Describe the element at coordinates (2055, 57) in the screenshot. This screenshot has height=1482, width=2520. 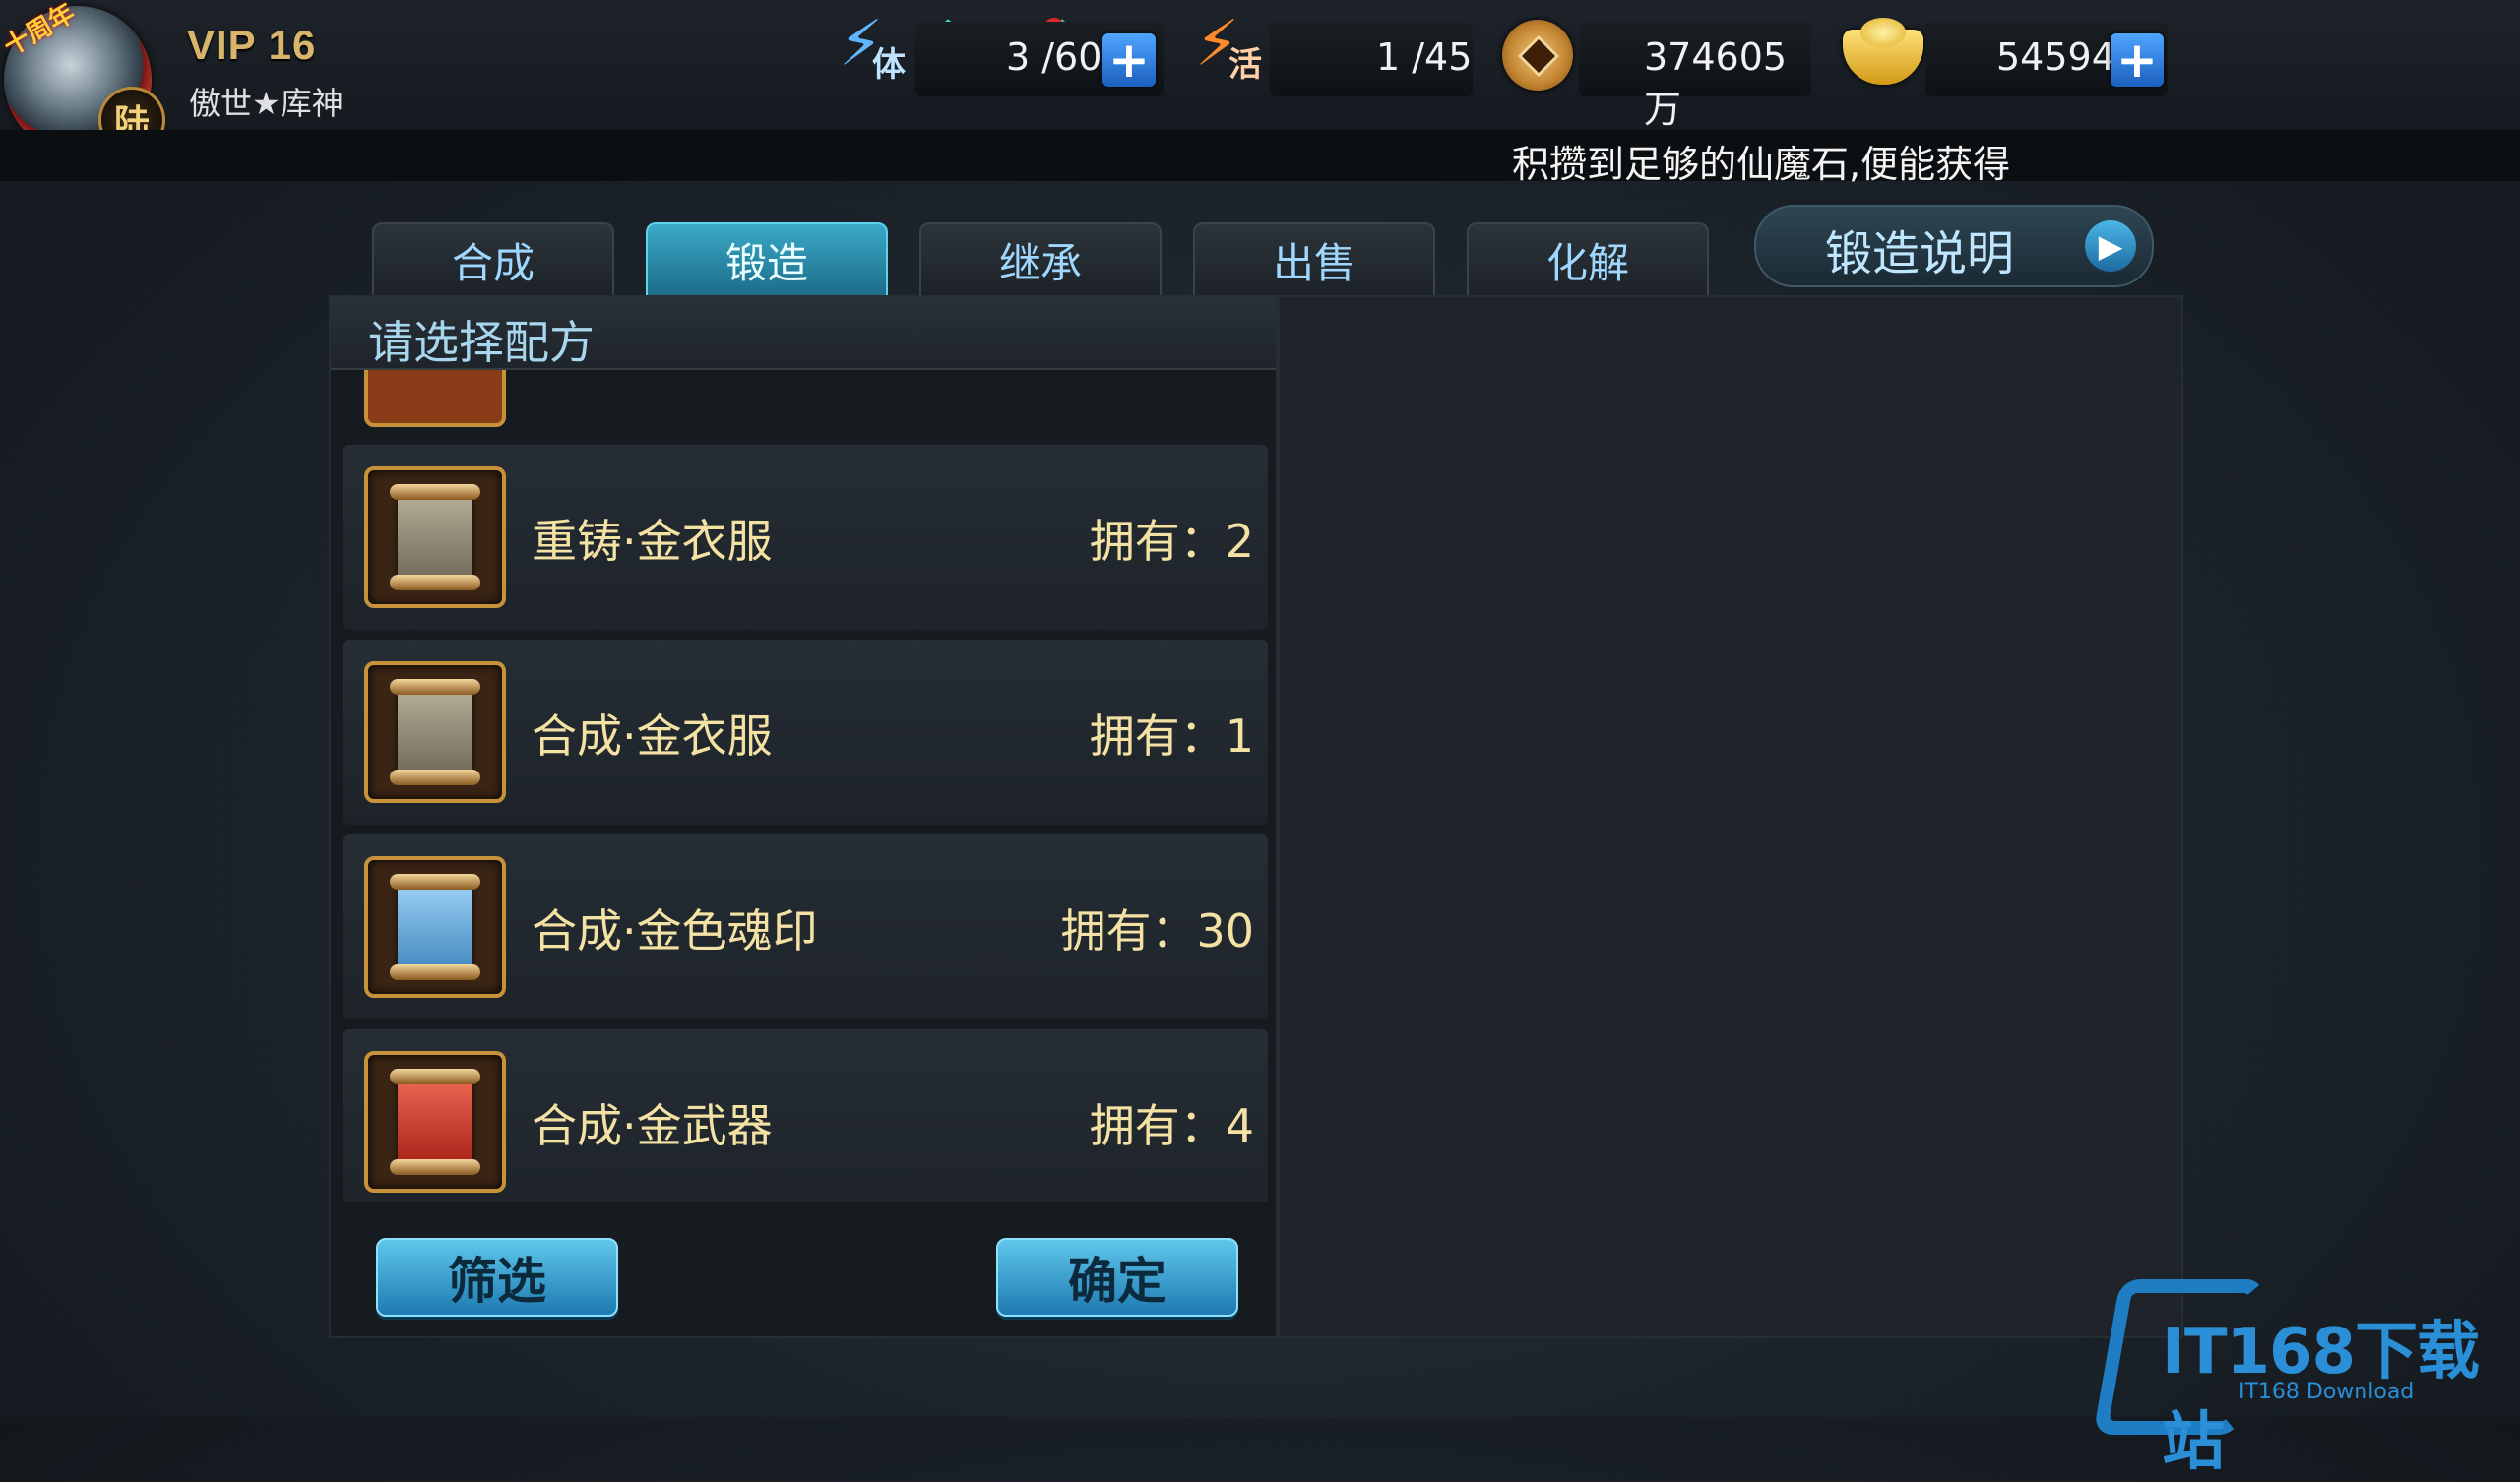
I see `ingot-value: 54594` at that location.